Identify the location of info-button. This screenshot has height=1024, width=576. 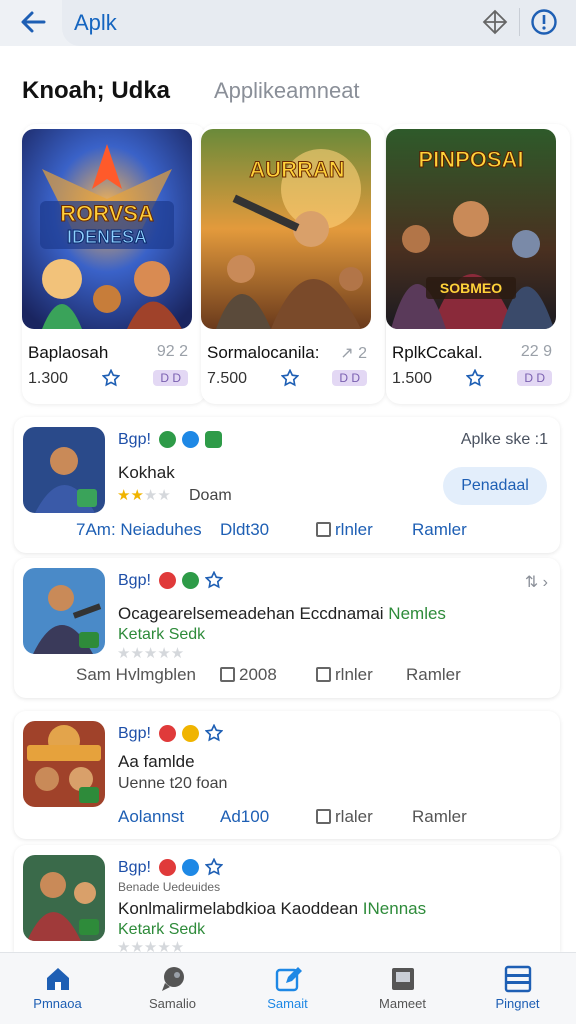
(544, 22).